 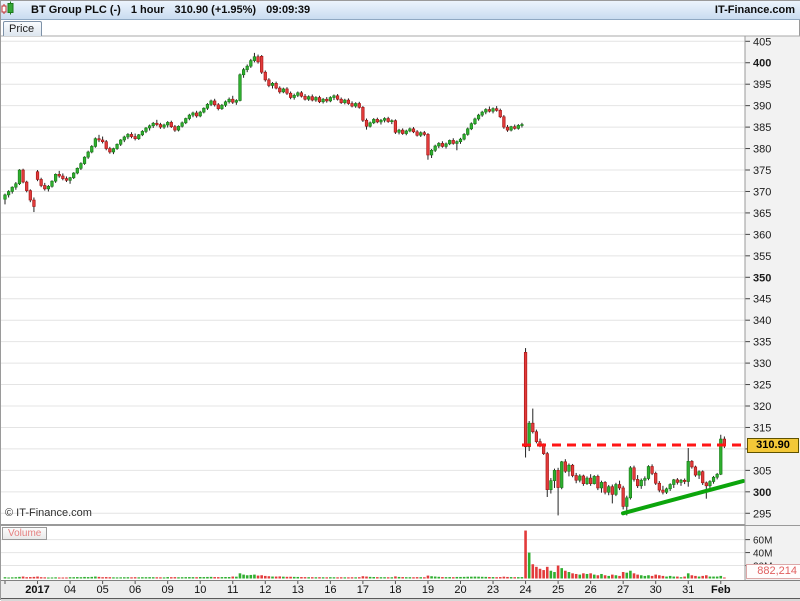 I want to click on current-volume-flag: 882,214, so click(x=773, y=571).